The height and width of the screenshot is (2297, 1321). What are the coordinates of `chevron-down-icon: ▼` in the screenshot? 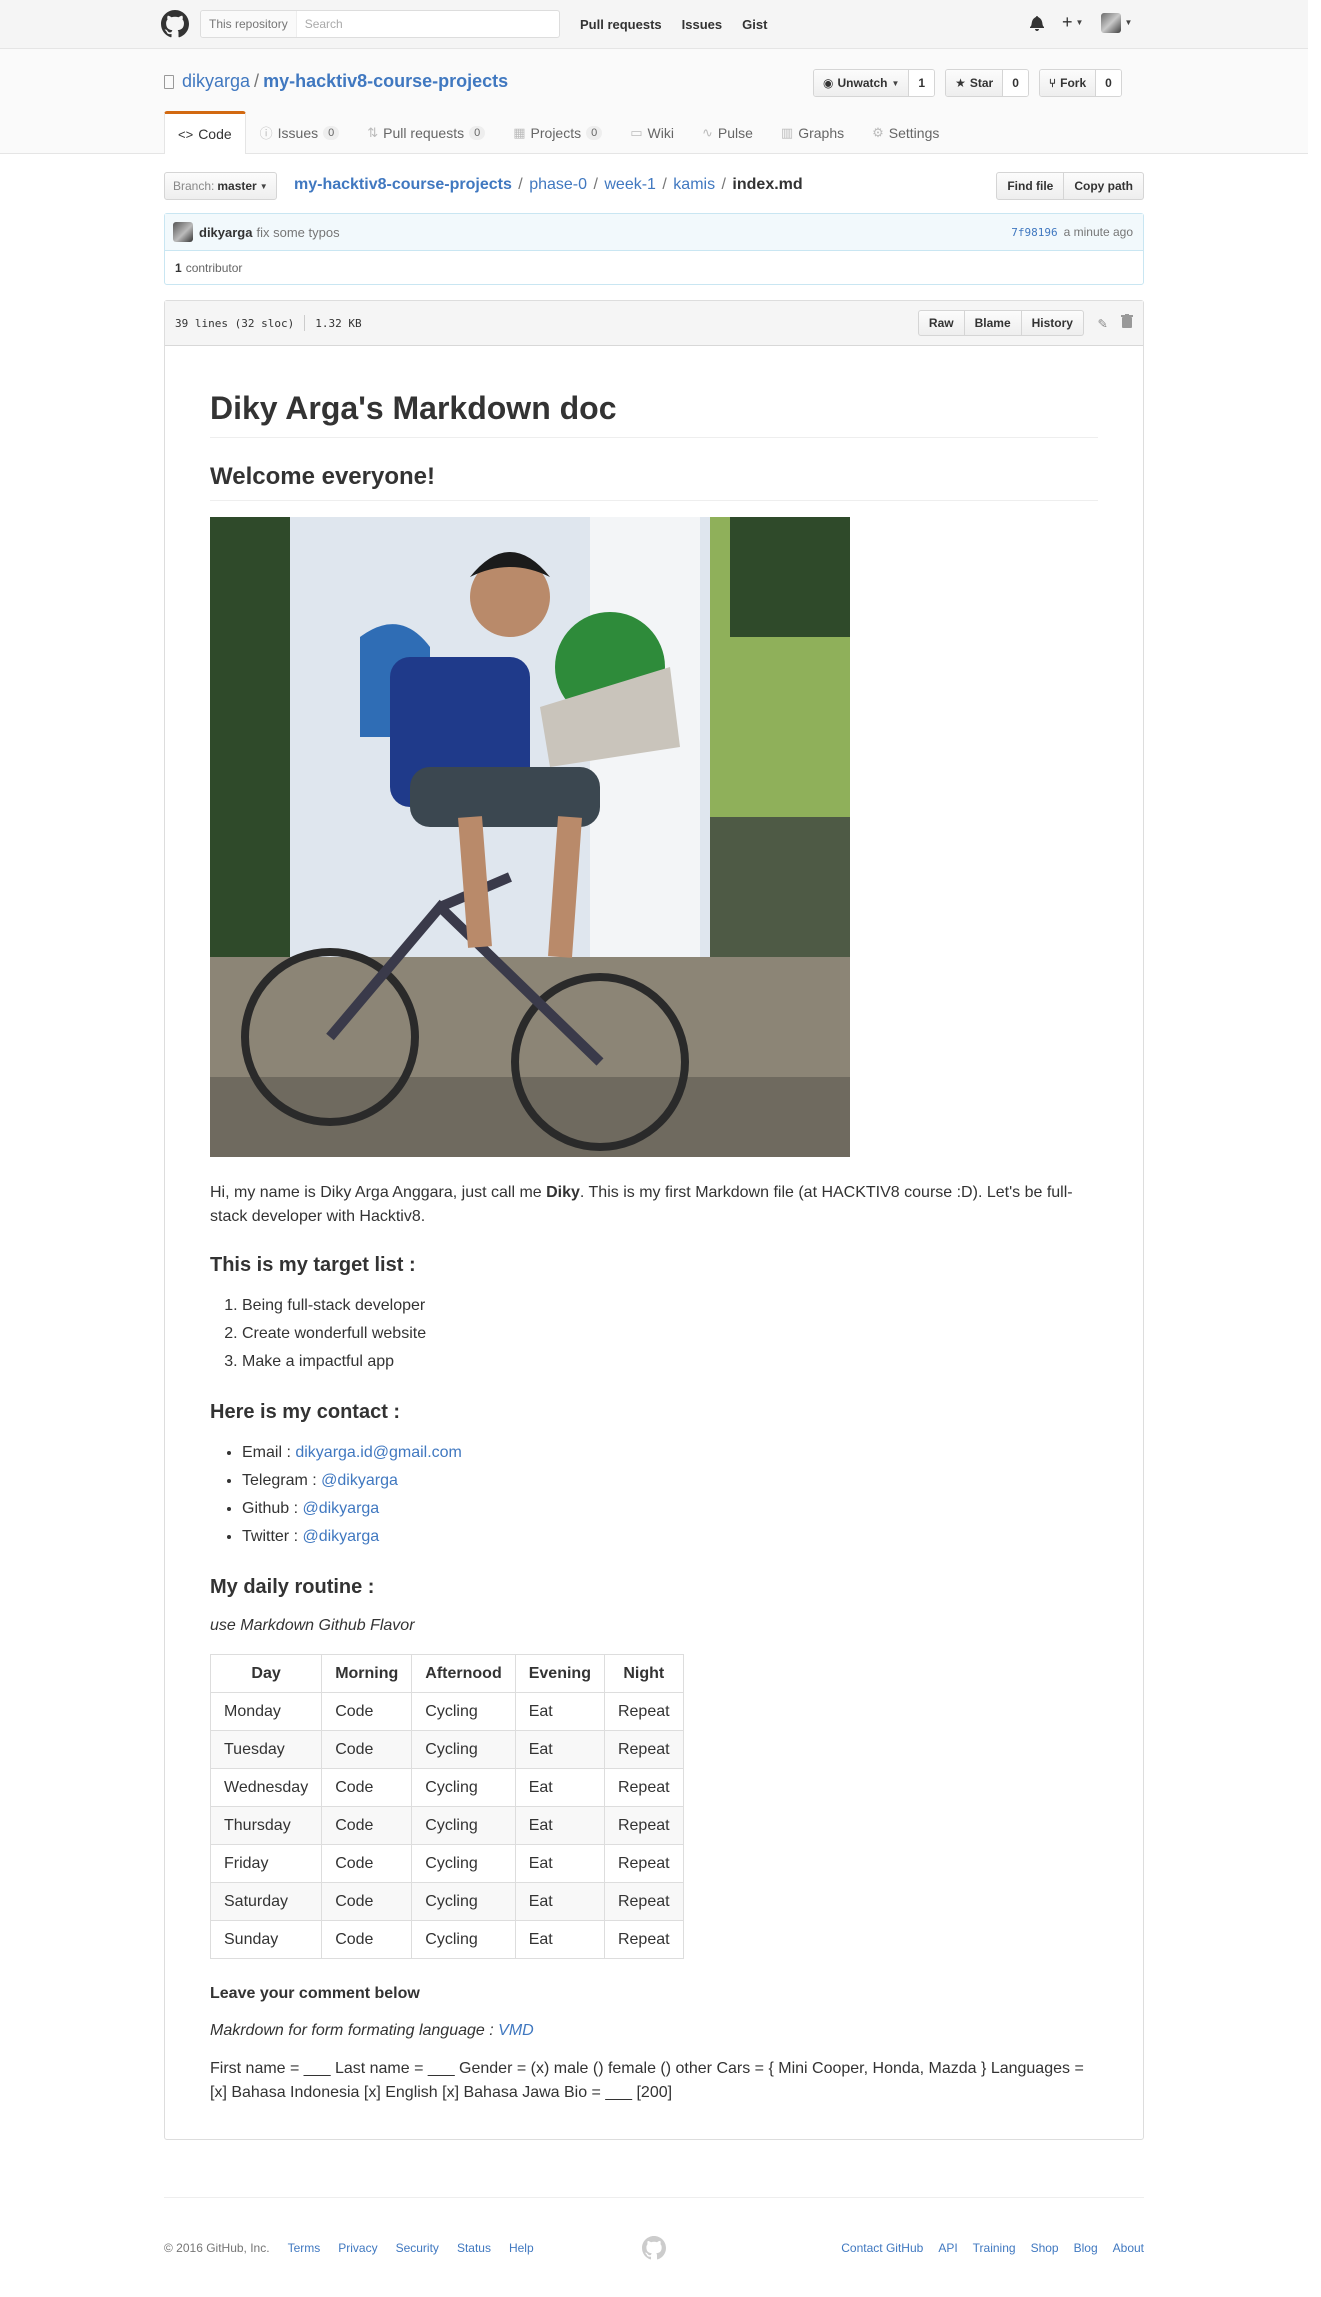 It's located at (1128, 22).